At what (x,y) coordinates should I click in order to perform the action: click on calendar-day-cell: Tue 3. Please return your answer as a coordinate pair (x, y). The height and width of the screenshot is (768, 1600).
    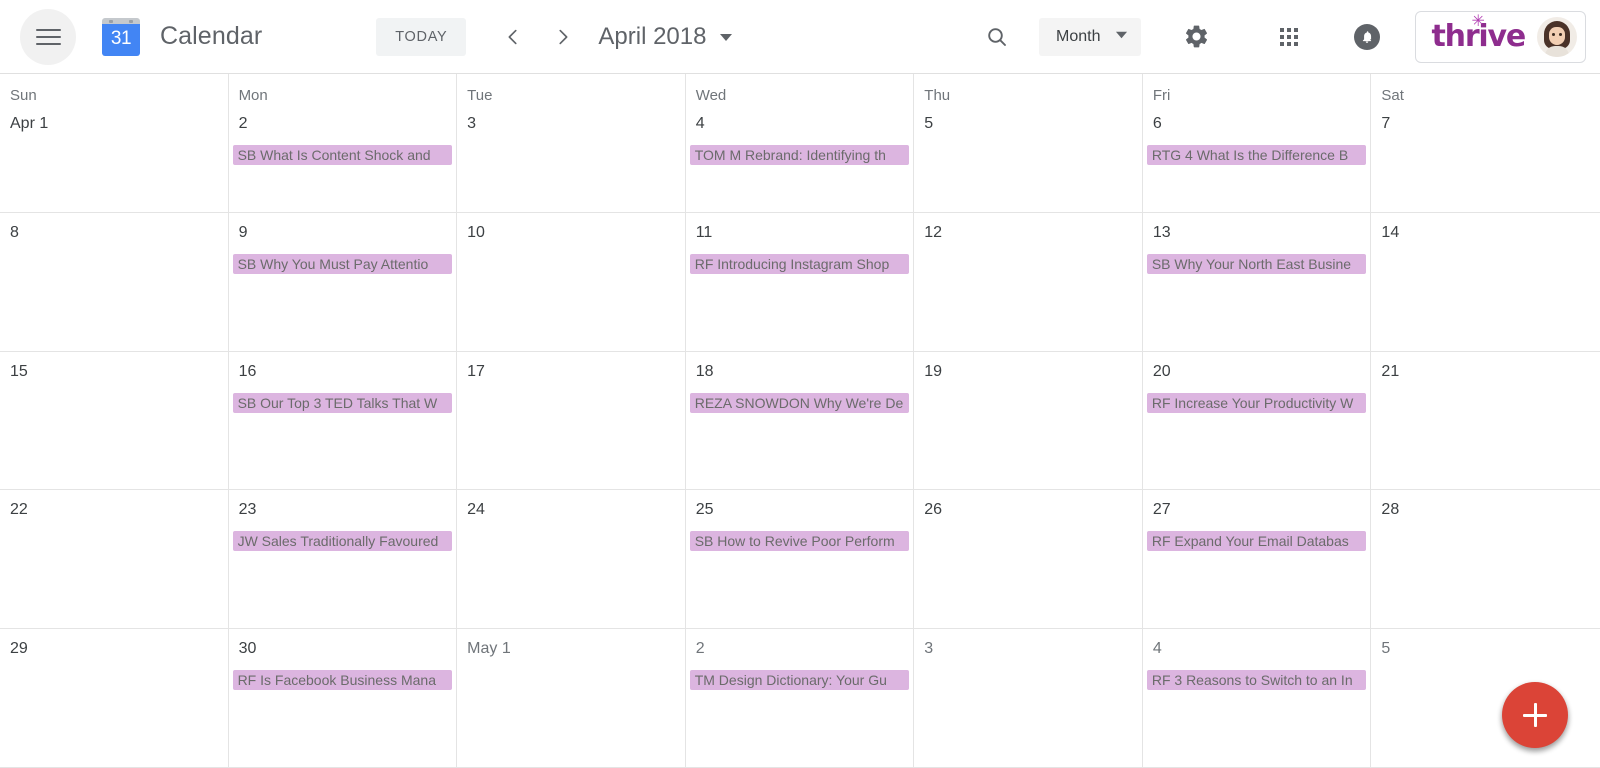
    Looking at the image, I should click on (571, 143).